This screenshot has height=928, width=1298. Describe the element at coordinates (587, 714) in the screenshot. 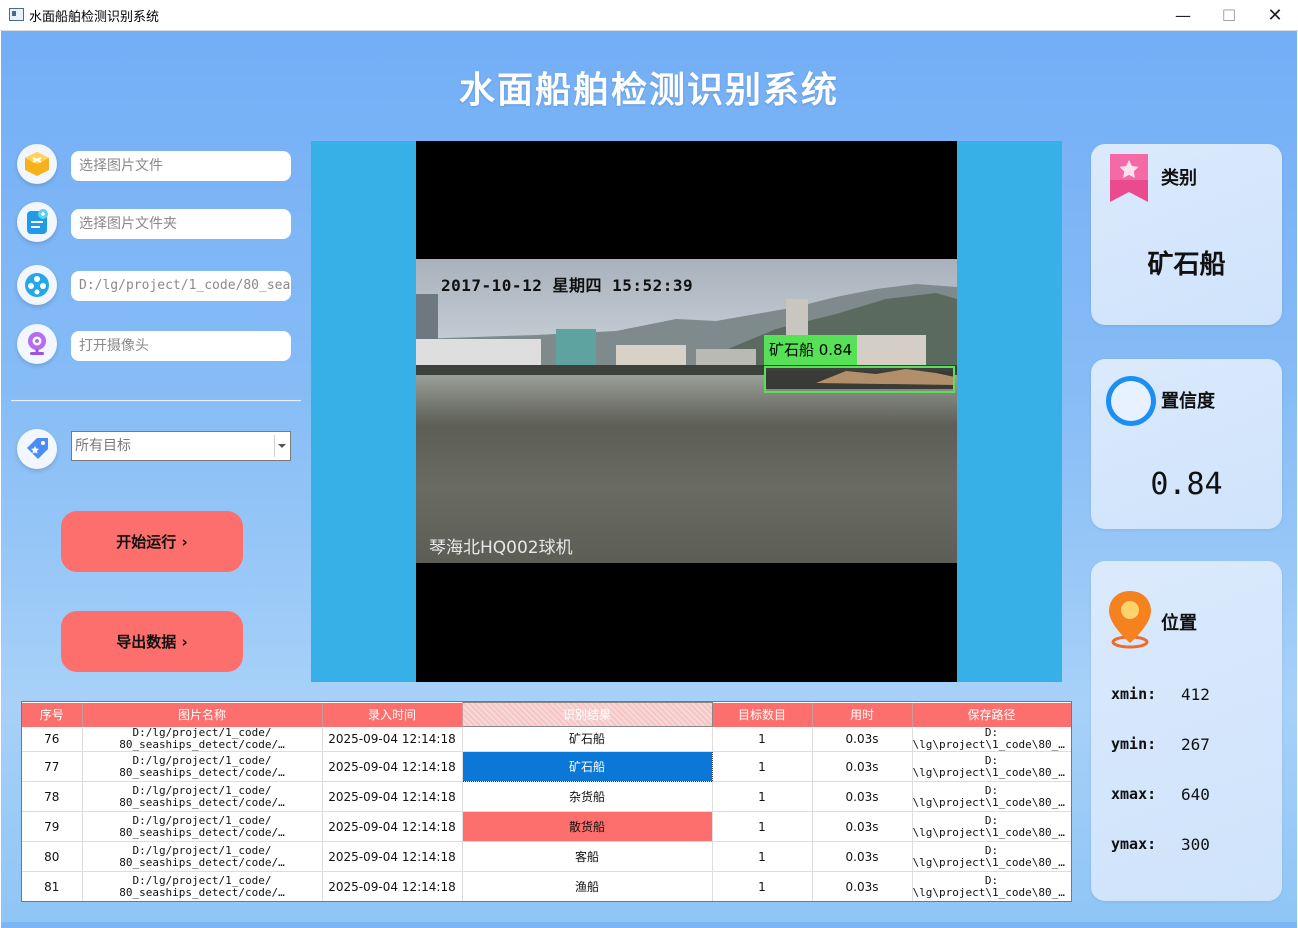

I see `header-result: 识别结果` at that location.